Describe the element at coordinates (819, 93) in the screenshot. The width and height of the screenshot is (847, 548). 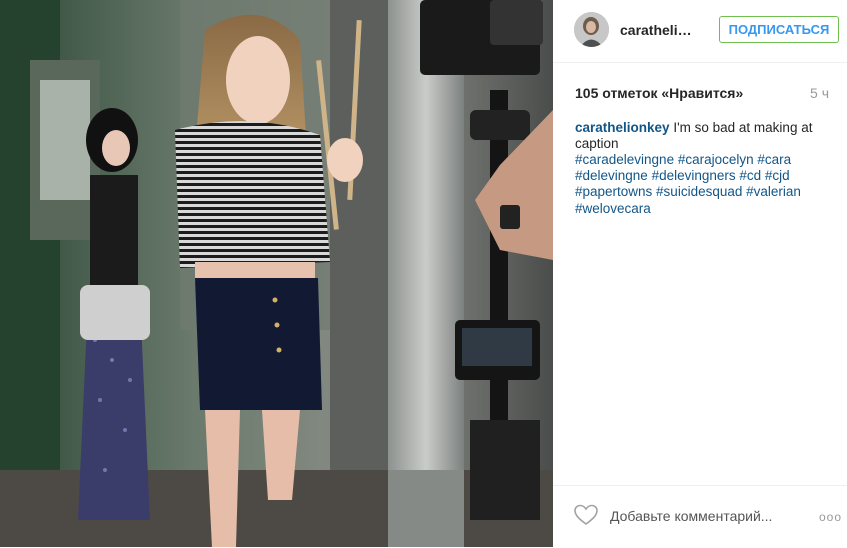
I see `post-timestamp: 5 ч` at that location.